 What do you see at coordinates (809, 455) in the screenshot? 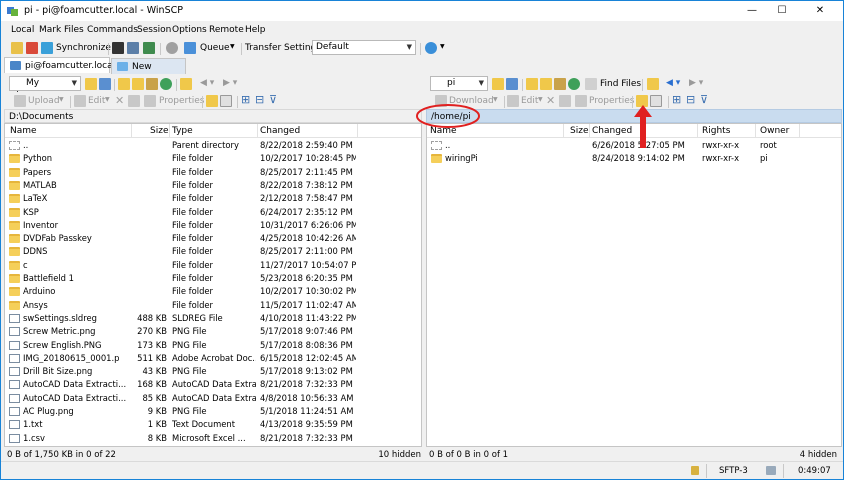
I see `remote-hidden-count: 4 hidden` at bounding box center [809, 455].